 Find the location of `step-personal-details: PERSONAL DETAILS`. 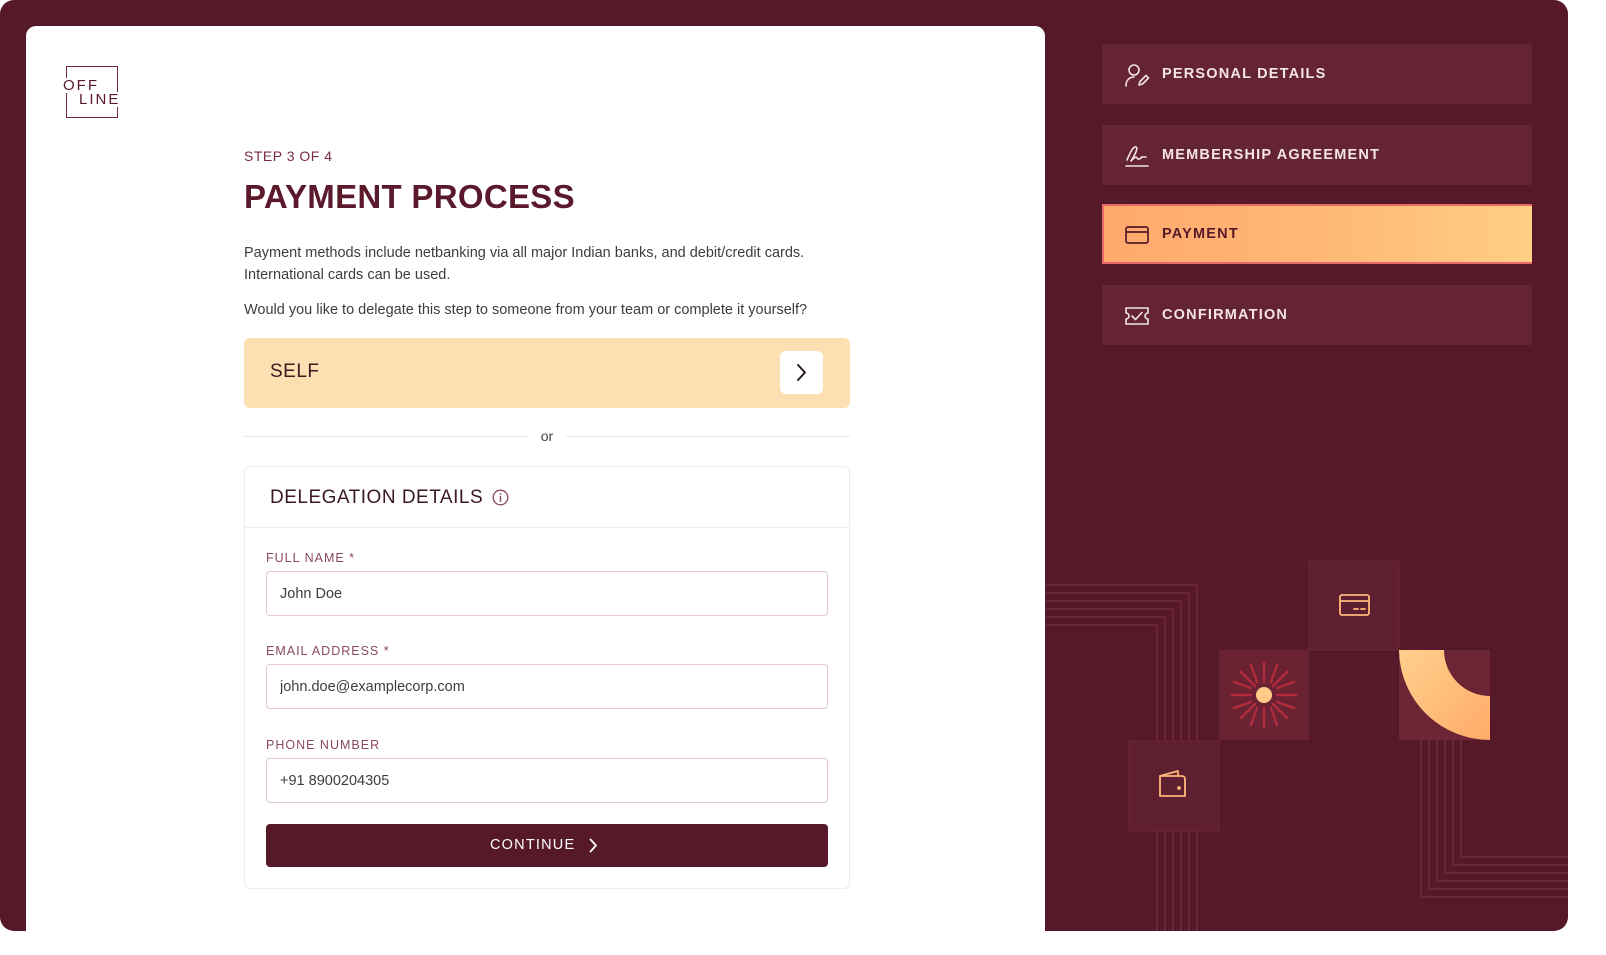

step-personal-details: PERSONAL DETAILS is located at coordinates (1317, 74).